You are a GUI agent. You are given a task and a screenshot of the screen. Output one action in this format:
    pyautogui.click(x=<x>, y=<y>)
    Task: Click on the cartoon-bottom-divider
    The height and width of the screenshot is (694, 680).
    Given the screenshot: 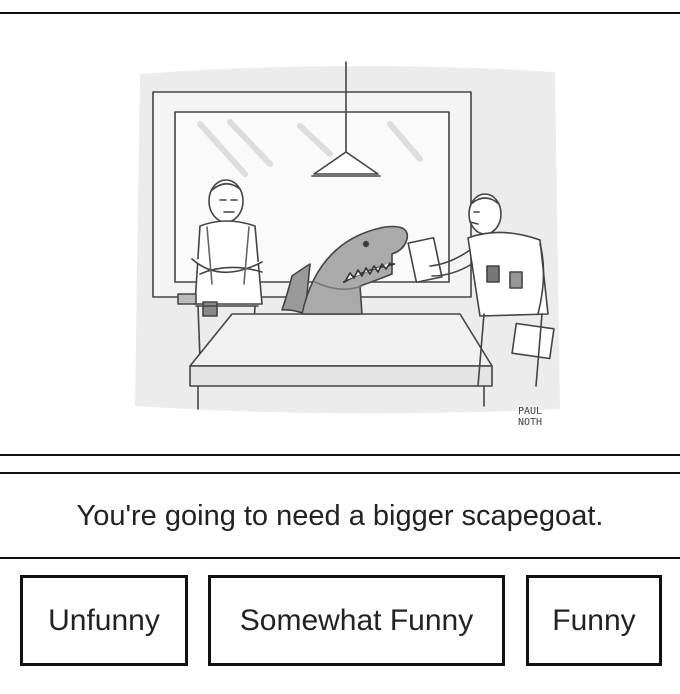 What is the action you would take?
    pyautogui.click(x=340, y=455)
    